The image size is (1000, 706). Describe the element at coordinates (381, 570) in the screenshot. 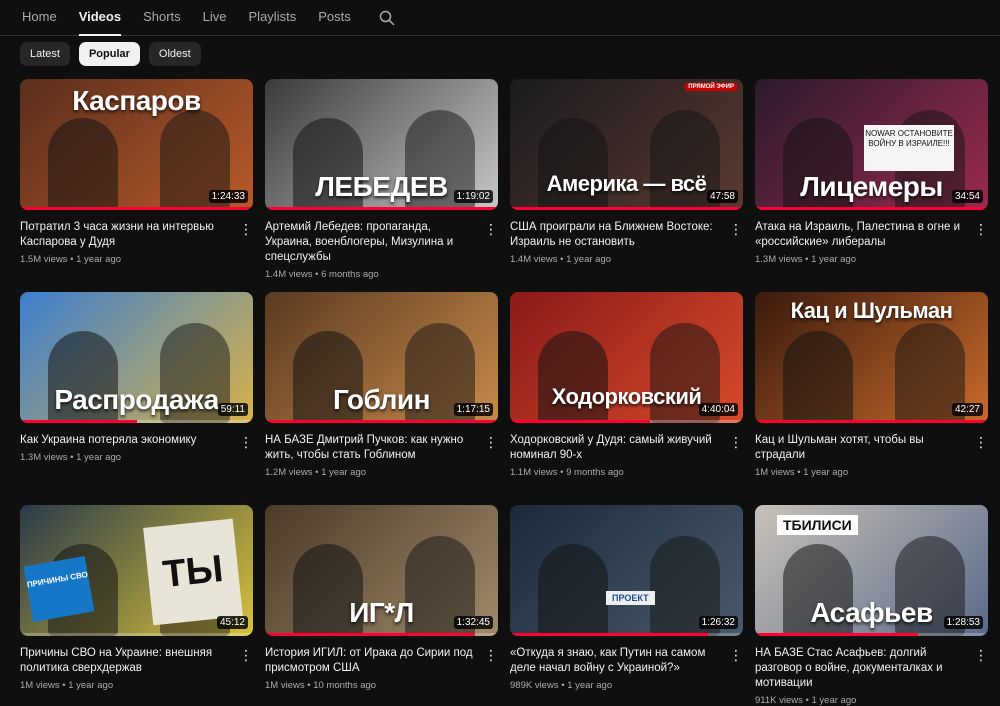

I see `video-thumbnail: ИГ*Л 1:32:45` at that location.